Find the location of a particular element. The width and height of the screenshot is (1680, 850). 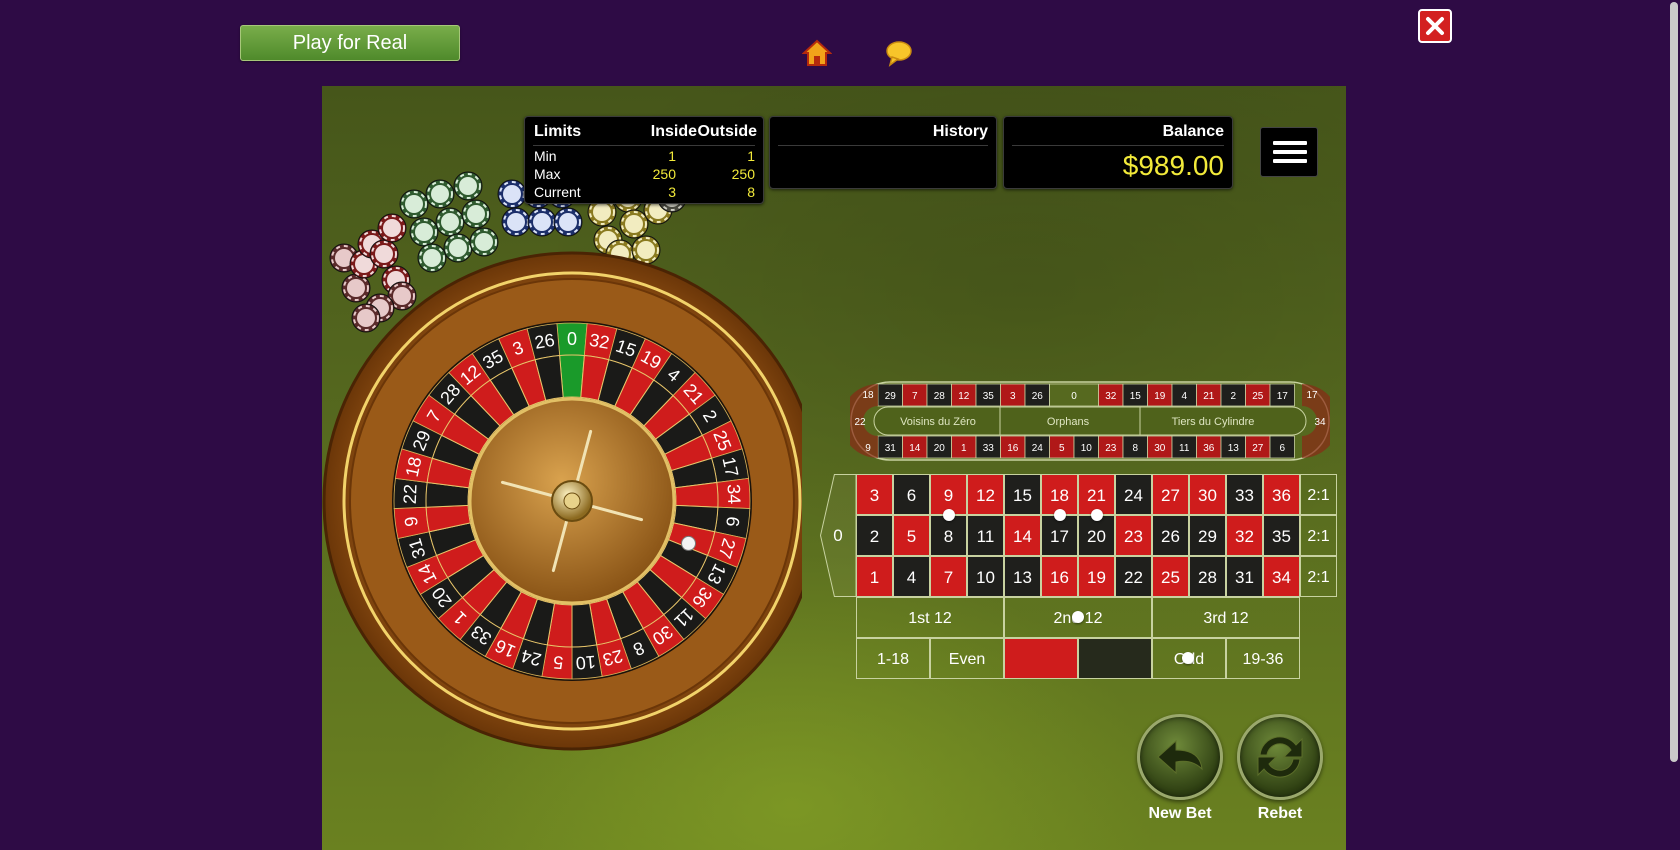

bet-number: 25 is located at coordinates (1170, 576).